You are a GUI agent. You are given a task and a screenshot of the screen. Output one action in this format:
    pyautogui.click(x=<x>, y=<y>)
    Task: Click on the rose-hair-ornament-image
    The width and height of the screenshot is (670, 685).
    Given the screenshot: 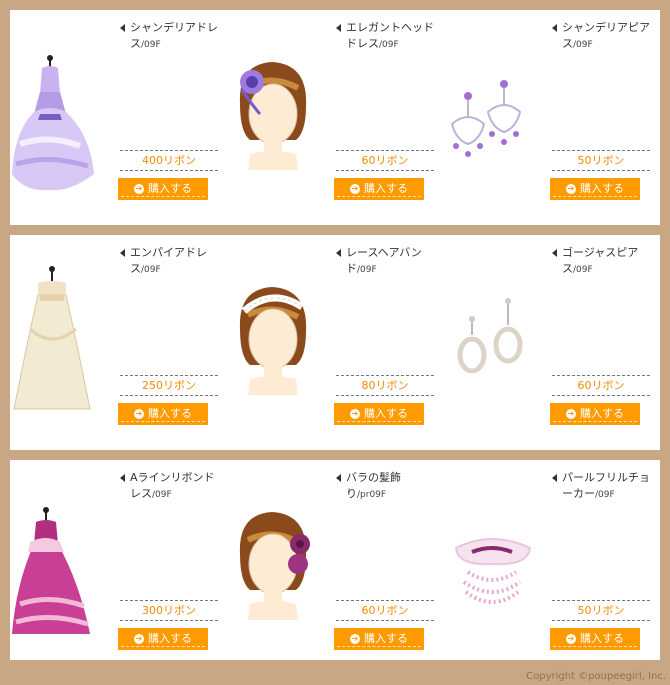 What is the action you would take?
    pyautogui.click(x=280, y=559)
    